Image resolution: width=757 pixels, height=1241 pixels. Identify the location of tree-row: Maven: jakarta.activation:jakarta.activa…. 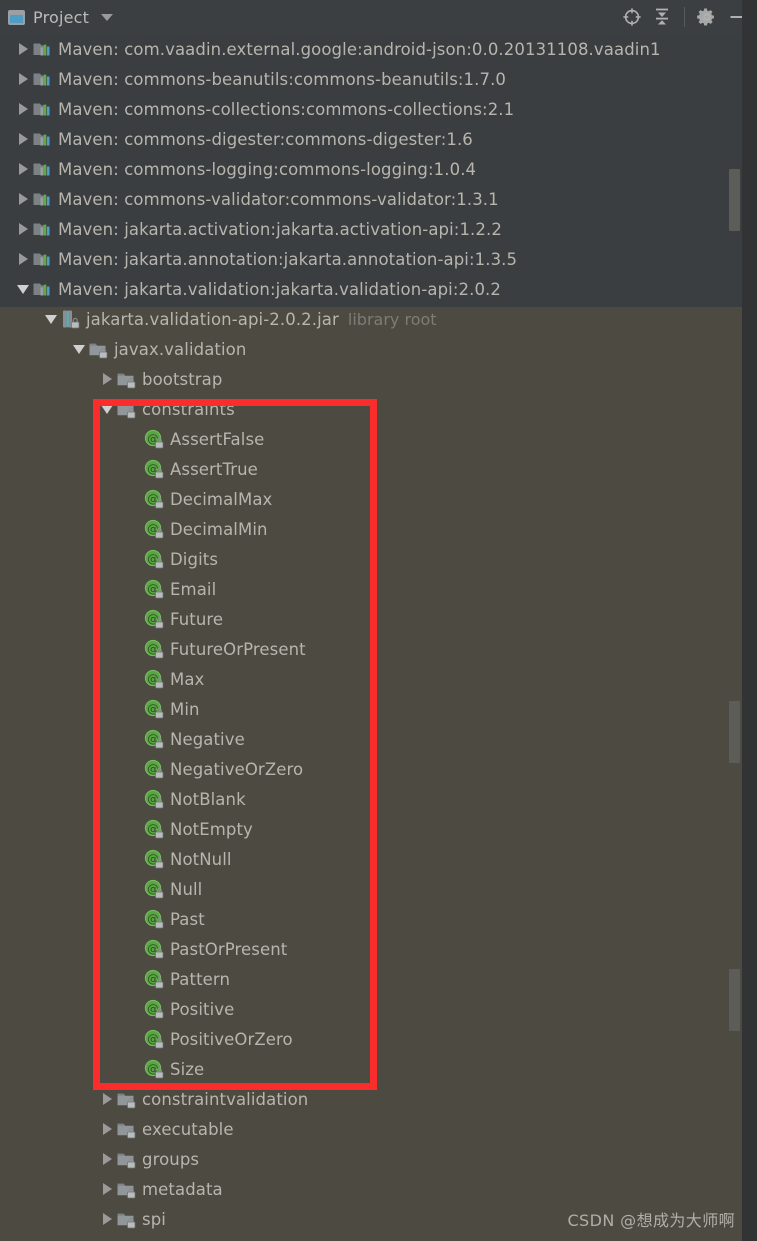
(371, 229).